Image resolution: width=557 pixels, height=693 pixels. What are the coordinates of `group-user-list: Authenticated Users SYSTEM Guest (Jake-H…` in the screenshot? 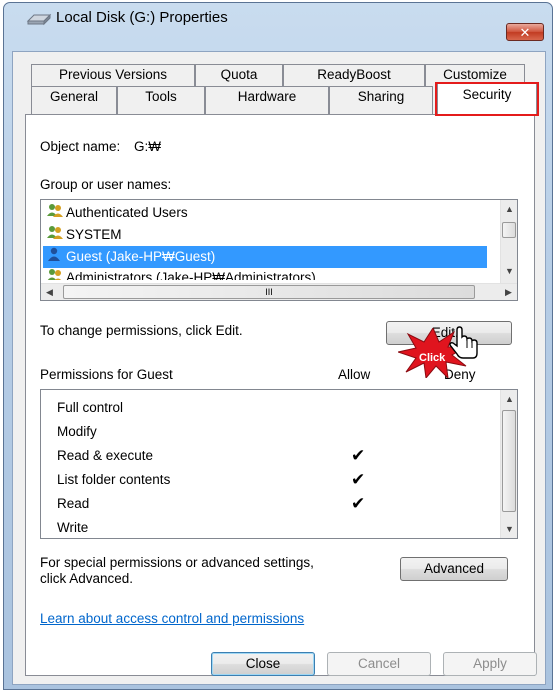 It's located at (279, 250).